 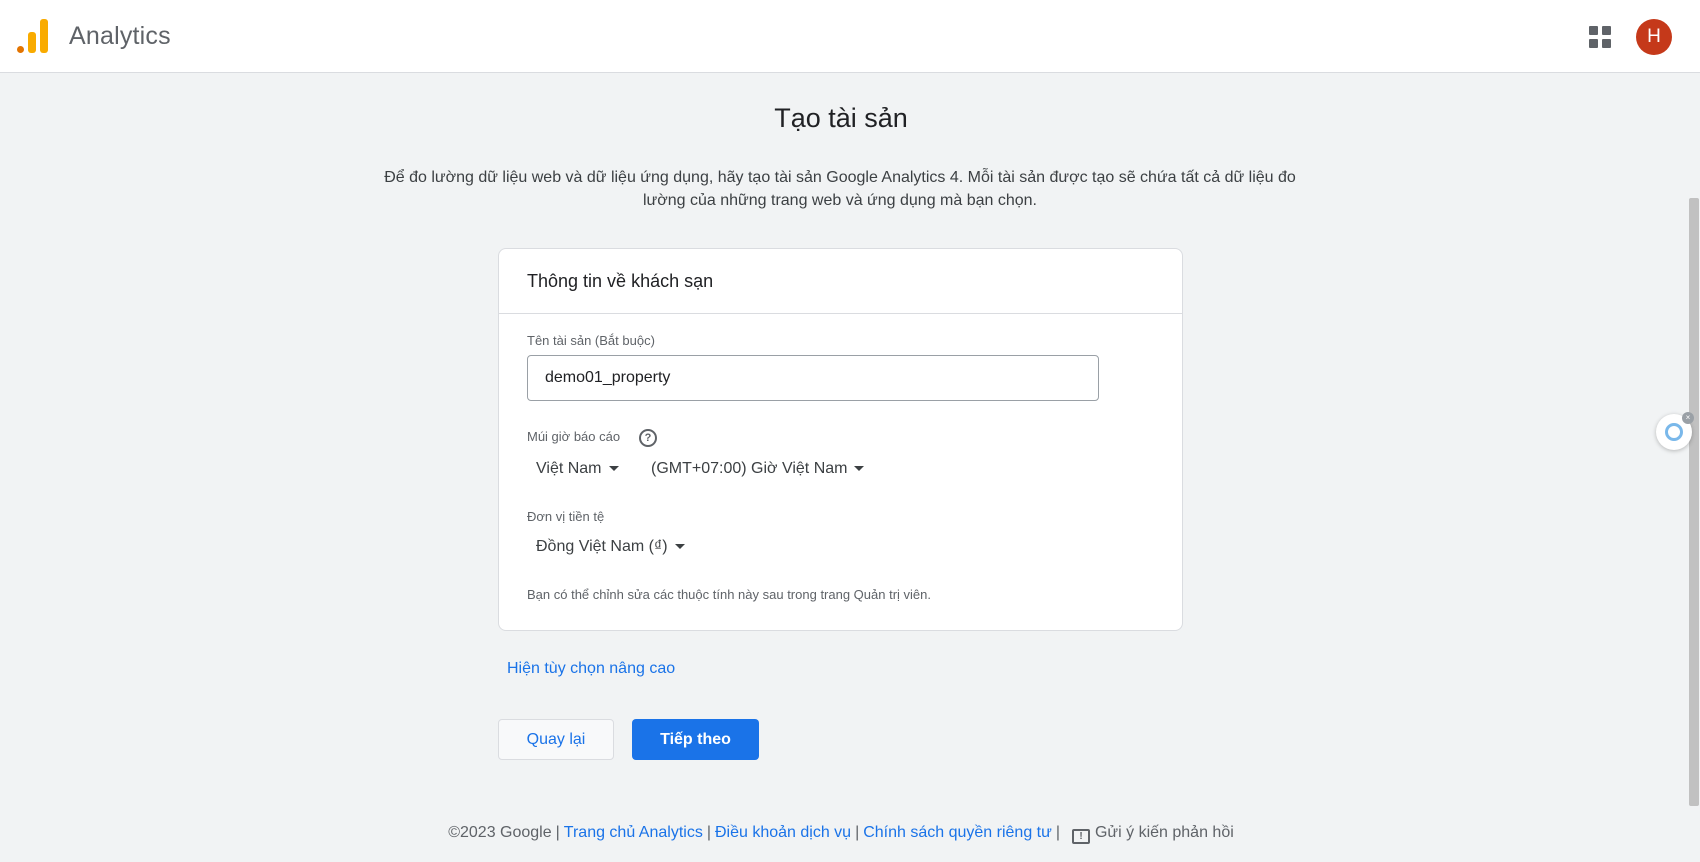 I want to click on page-title: Tạo tài sản, so click(x=841, y=118).